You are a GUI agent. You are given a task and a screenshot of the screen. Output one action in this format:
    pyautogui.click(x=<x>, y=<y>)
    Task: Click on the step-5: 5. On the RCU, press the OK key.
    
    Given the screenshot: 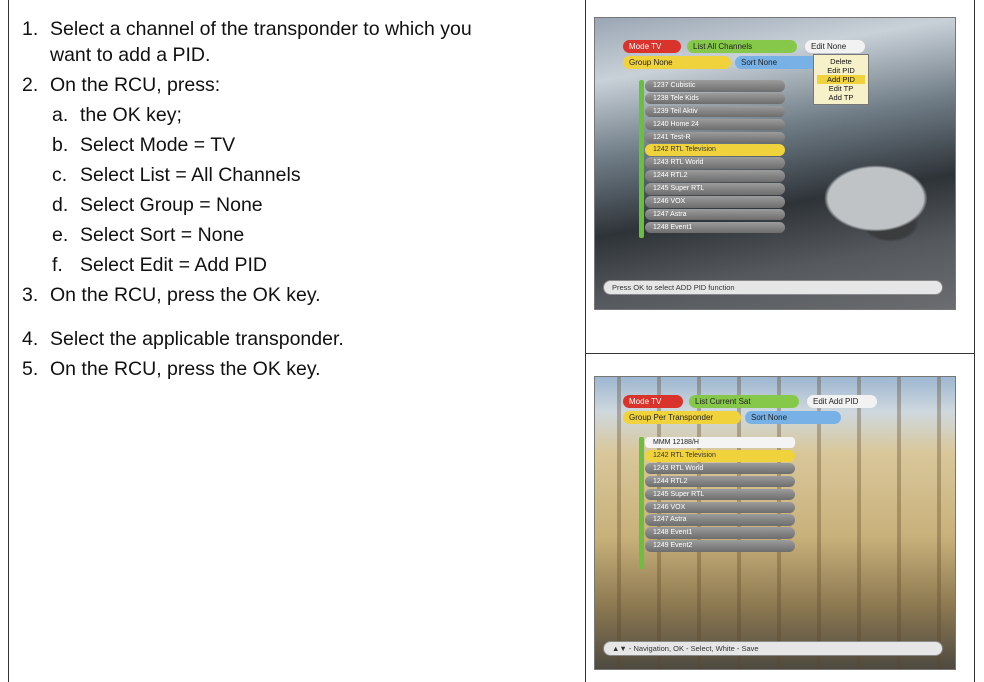 What is the action you would take?
    pyautogui.click(x=302, y=369)
    